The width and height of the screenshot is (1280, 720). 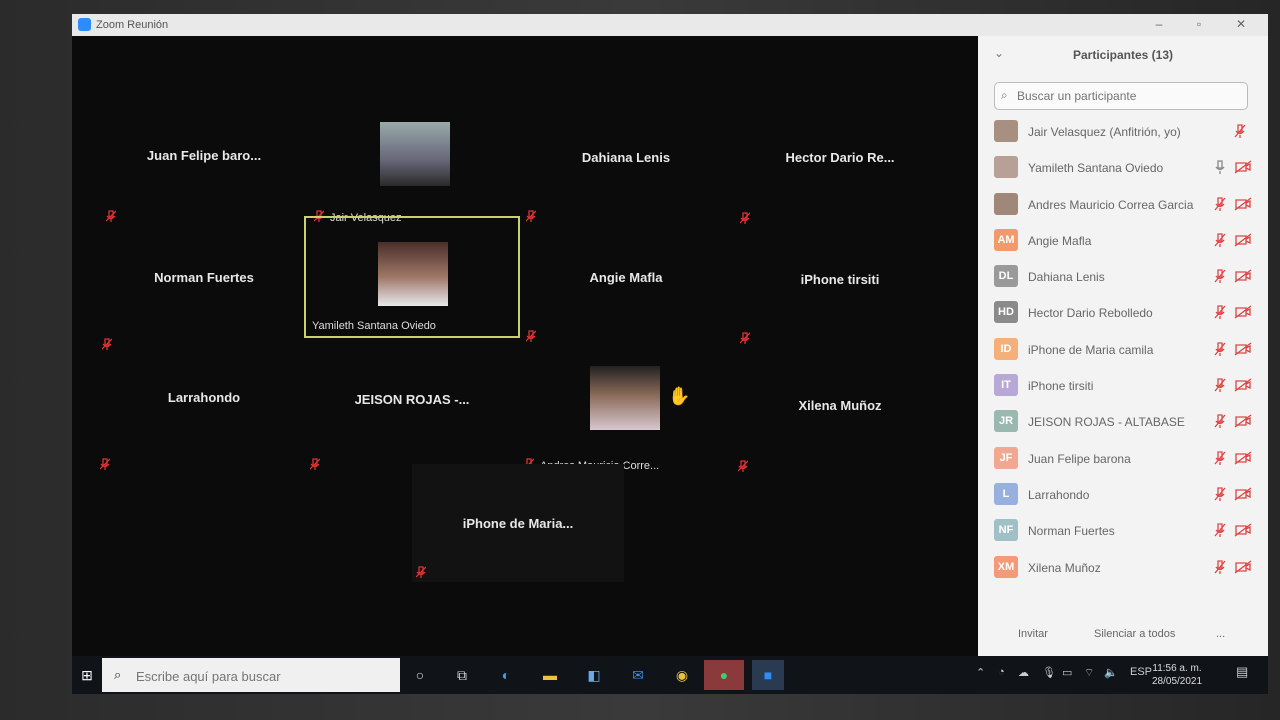 What do you see at coordinates (1123, 388) in the screenshot?
I see `participant-row: IT iPhone tirsiti` at bounding box center [1123, 388].